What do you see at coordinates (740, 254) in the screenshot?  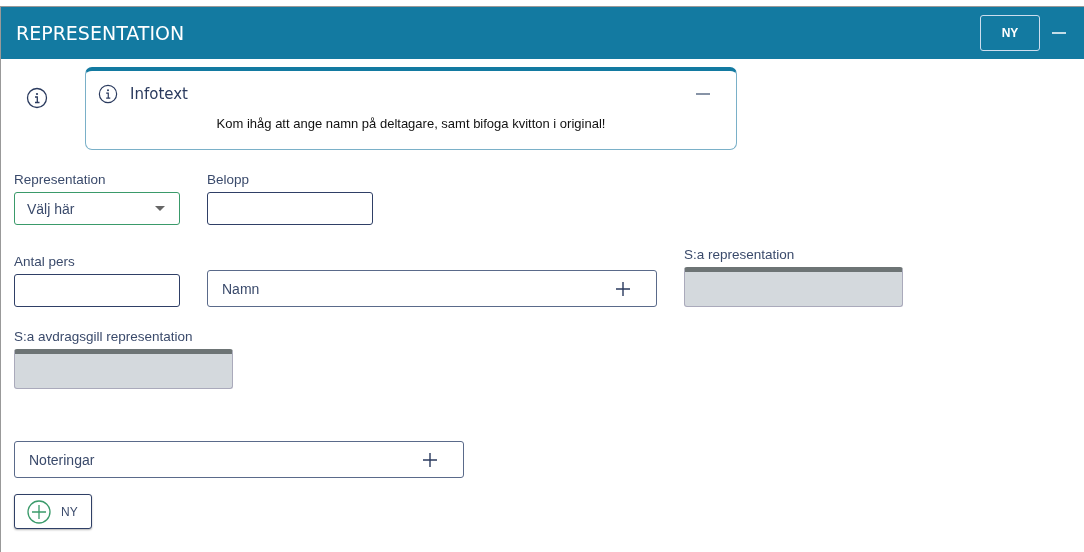 I see `field-label: S:a representation` at bounding box center [740, 254].